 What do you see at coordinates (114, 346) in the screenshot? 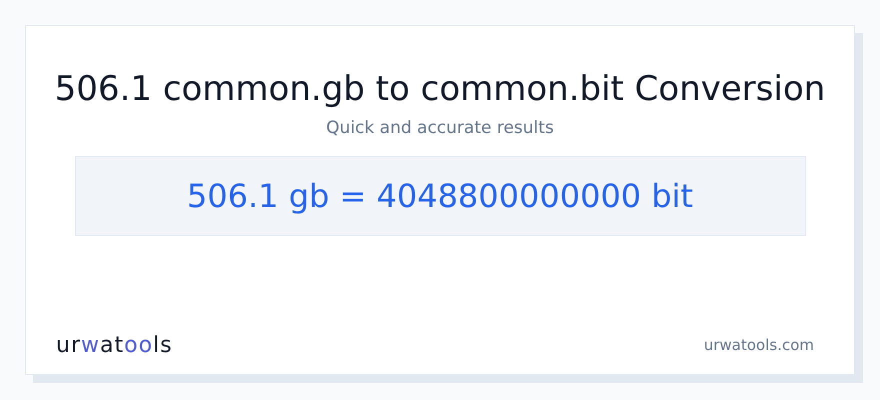
I see `logo: urwatools` at bounding box center [114, 346].